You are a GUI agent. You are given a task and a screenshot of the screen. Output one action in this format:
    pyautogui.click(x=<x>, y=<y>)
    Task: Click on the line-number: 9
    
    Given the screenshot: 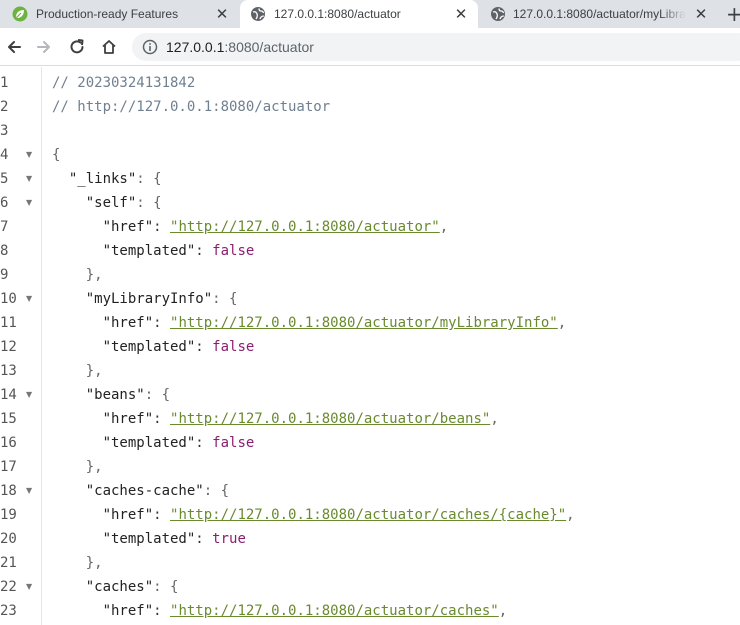 What is the action you would take?
    pyautogui.click(x=4, y=275)
    